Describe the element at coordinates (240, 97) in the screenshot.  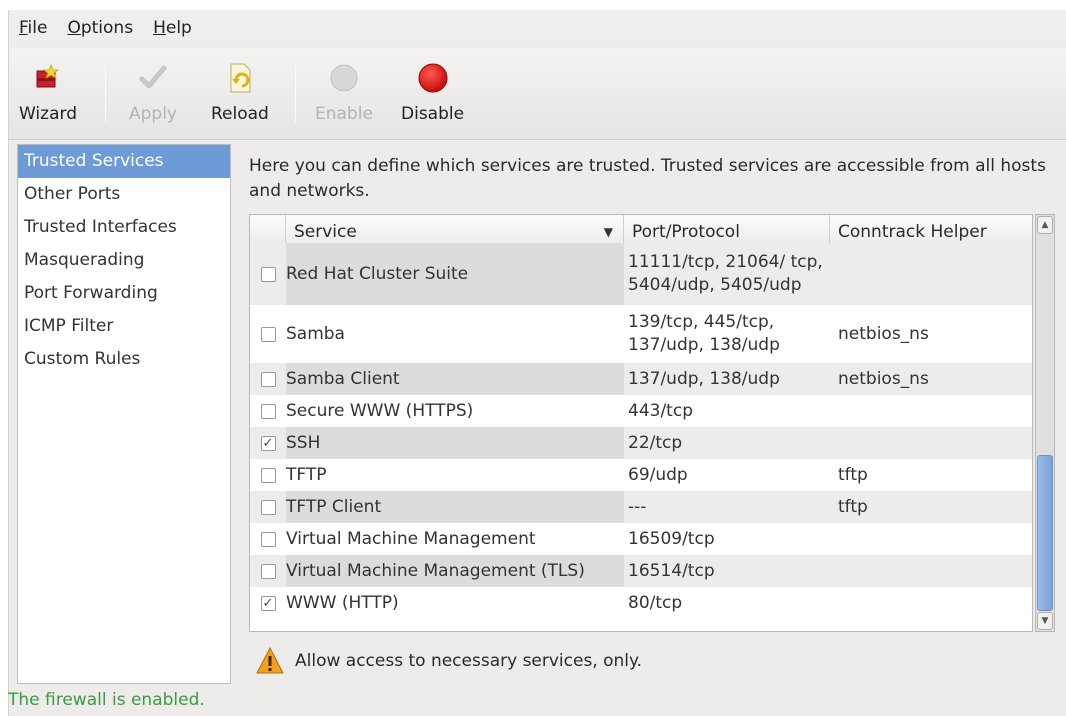
I see `reload-button: Reload` at that location.